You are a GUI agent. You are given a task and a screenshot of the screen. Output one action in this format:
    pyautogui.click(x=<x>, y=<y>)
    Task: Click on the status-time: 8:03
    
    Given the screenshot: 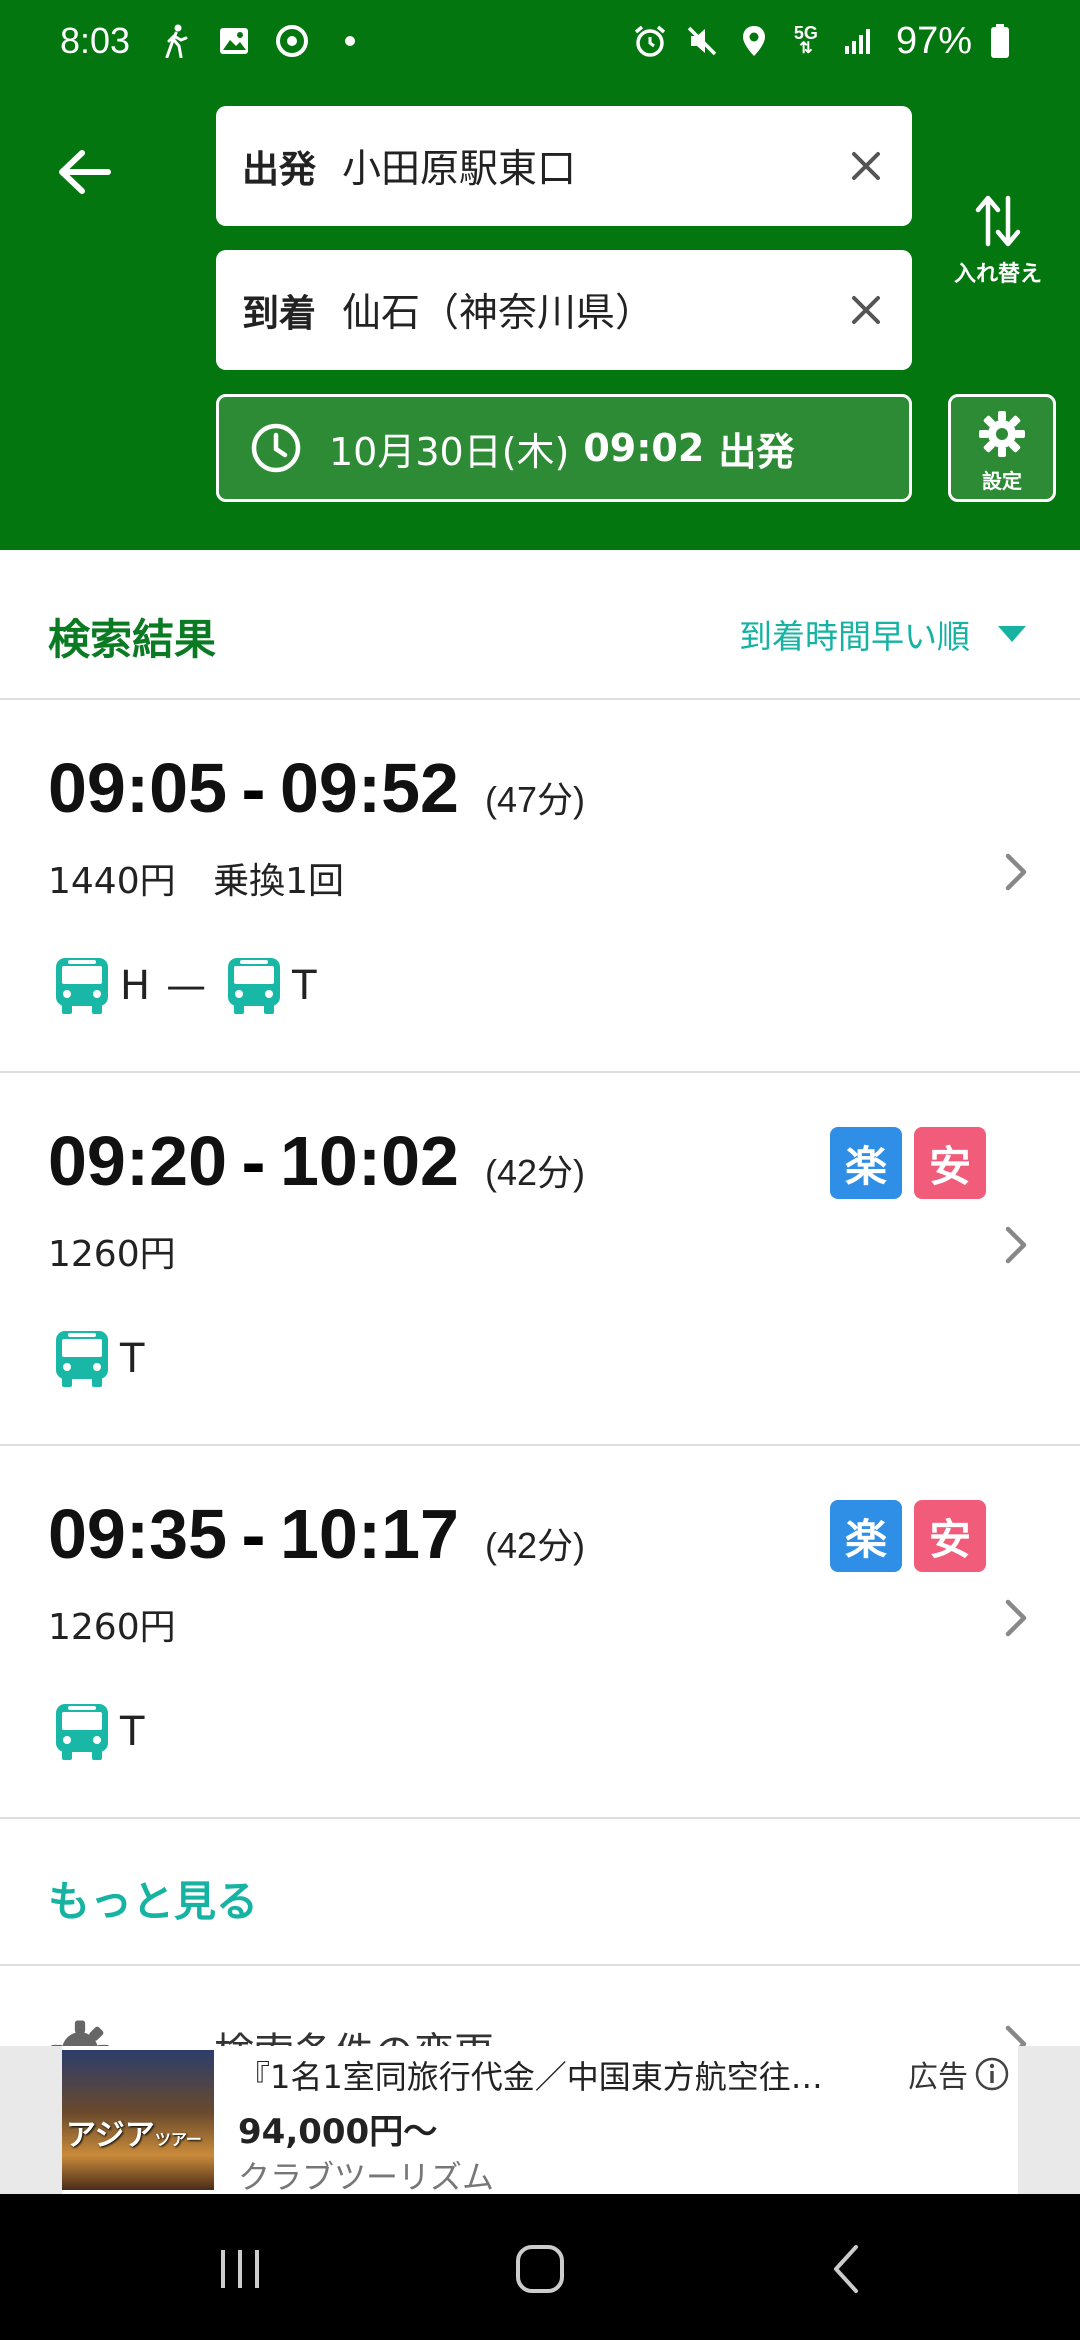 What is the action you would take?
    pyautogui.click(x=95, y=40)
    